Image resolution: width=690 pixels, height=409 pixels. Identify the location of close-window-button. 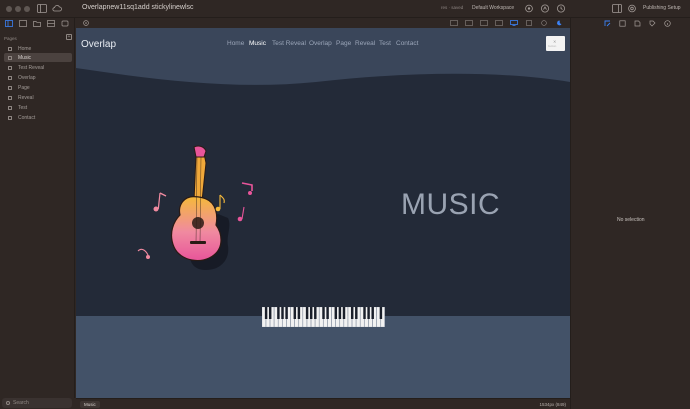
(9, 9).